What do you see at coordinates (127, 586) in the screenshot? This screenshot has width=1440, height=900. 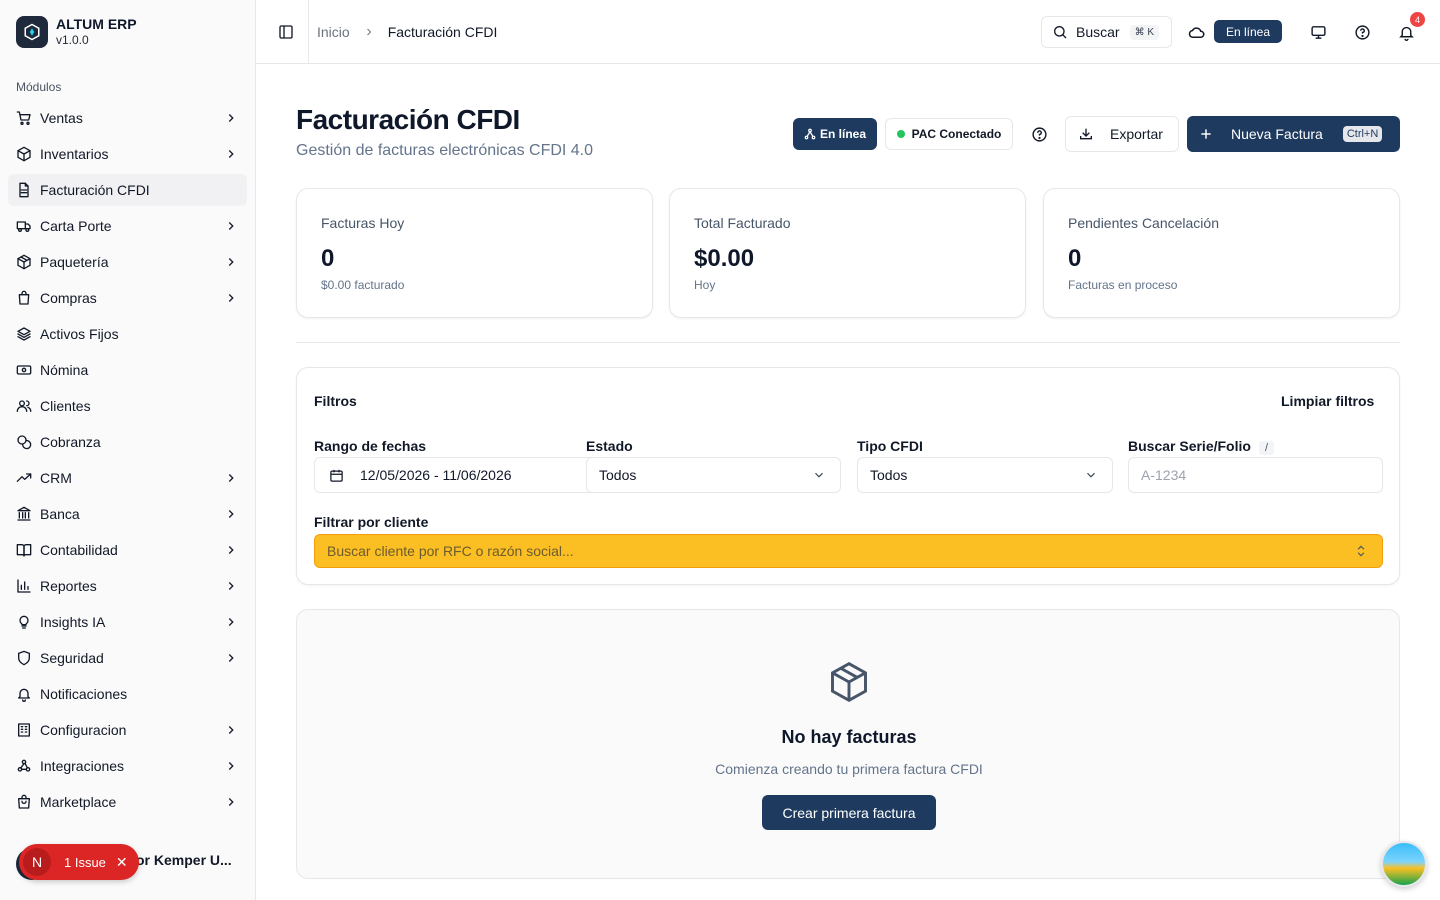 I see `sidebar-item-reportes: Reportes` at bounding box center [127, 586].